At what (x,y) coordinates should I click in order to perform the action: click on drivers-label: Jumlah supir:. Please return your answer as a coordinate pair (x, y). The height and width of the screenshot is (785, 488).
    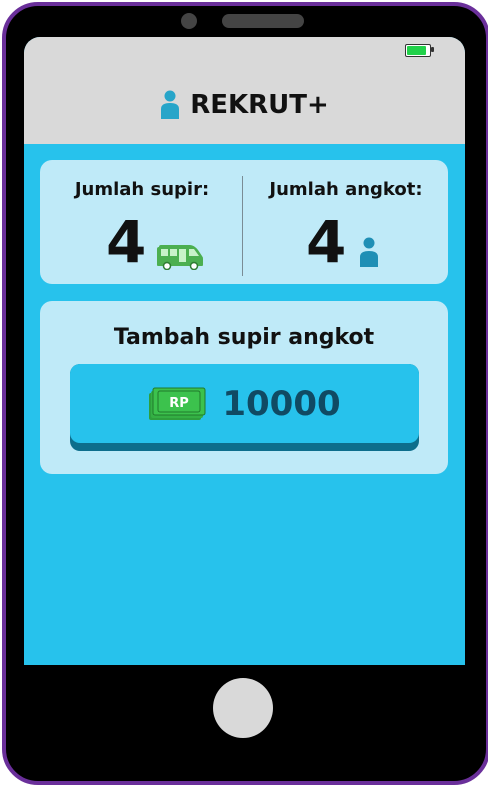
    Looking at the image, I should click on (142, 189).